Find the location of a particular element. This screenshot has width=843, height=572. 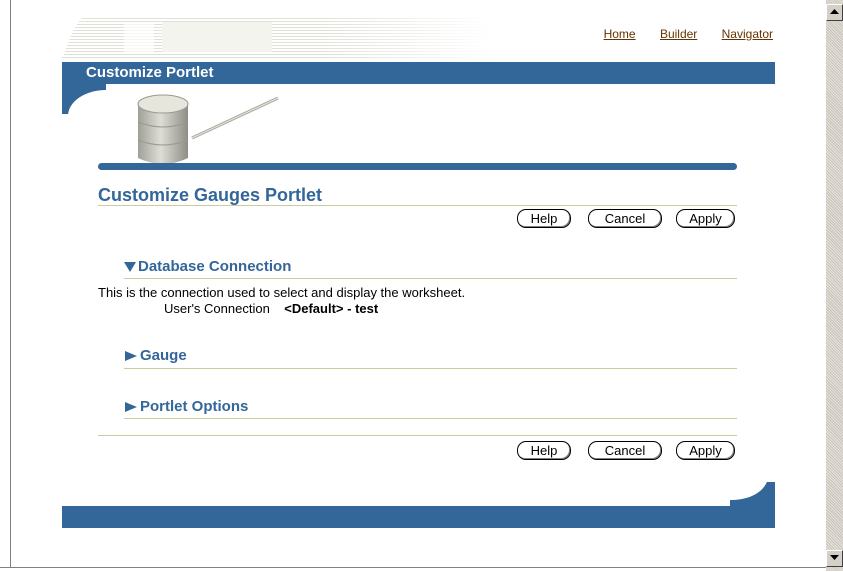

help-button-bottom: Help is located at coordinates (544, 450).